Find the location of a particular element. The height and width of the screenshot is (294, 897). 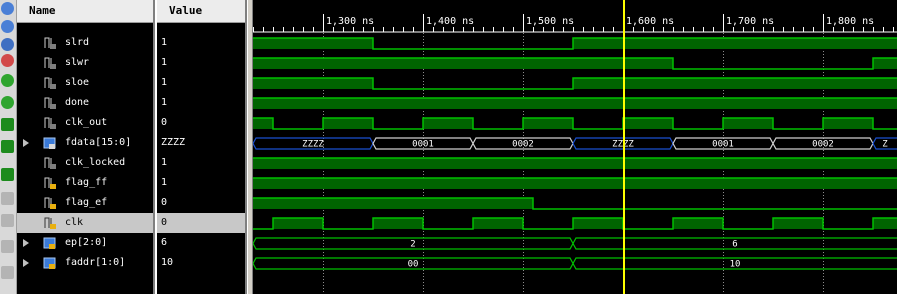

prev-marker-icon is located at coordinates (7, 220).